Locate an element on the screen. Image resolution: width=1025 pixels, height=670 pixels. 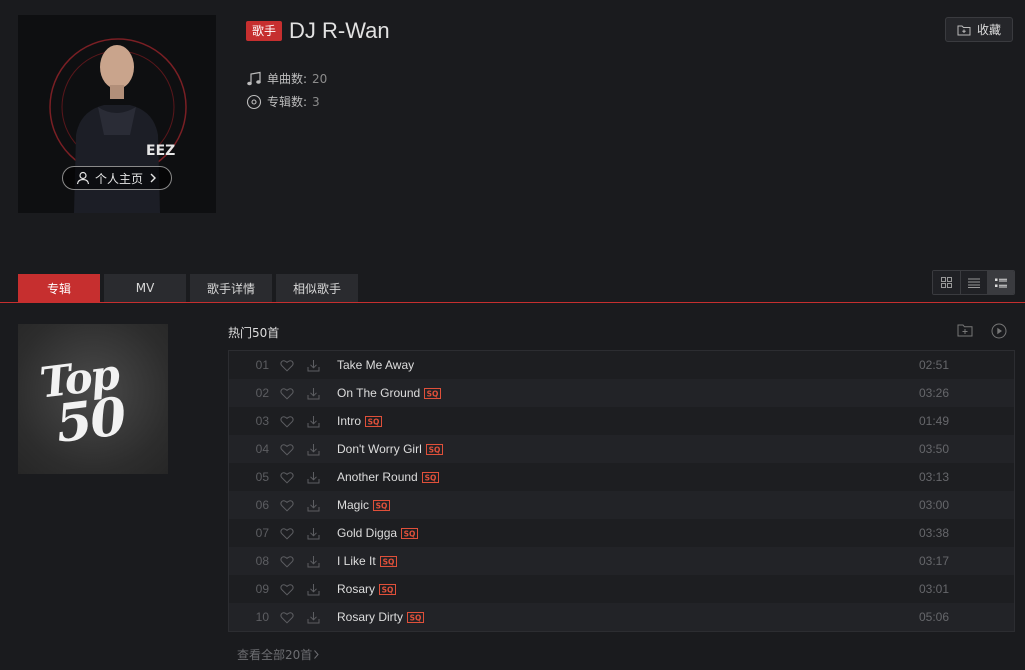
track-duration: 03:26 is located at coordinates (934, 393).